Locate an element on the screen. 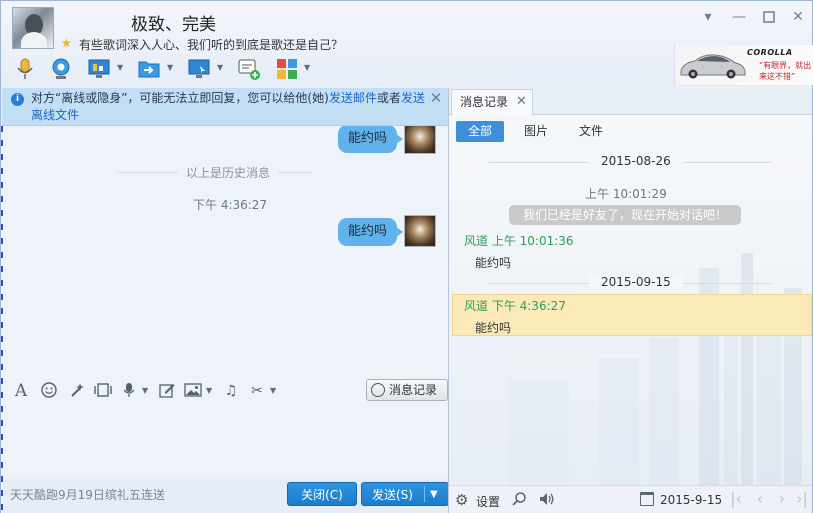 This screenshot has width=813, height=513. contact-avatar is located at coordinates (33, 28).